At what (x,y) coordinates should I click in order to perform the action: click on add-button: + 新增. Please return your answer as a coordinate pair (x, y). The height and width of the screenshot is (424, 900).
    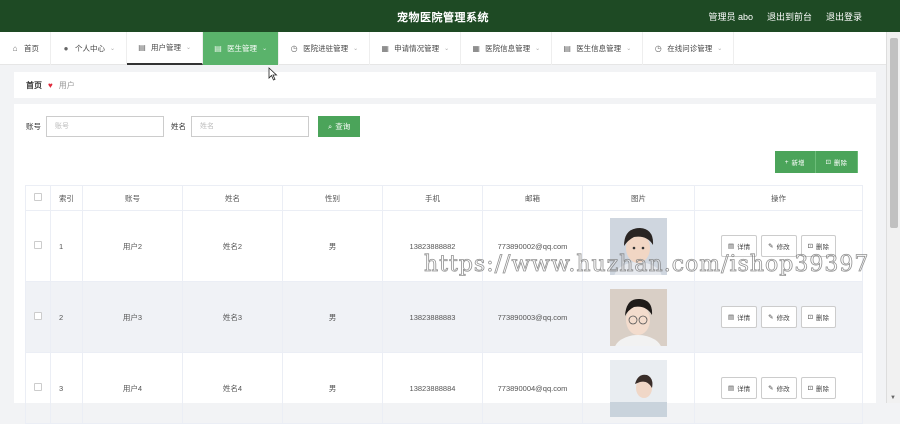
    Looking at the image, I should click on (795, 162).